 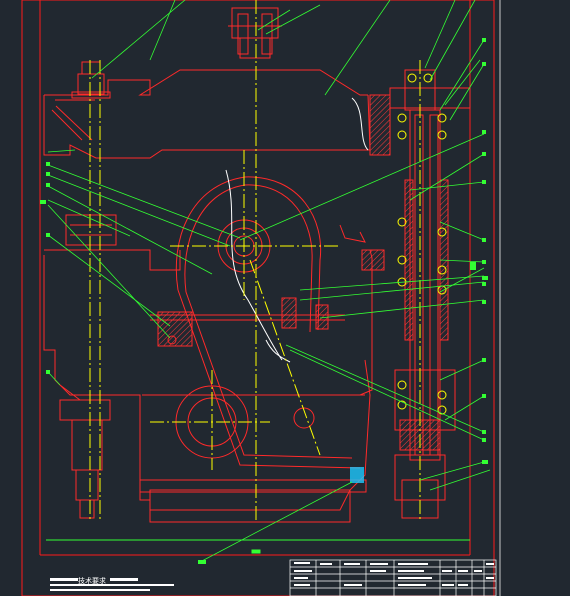 What do you see at coordinates (357, 475) in the screenshot?
I see `seal-detail` at bounding box center [357, 475].